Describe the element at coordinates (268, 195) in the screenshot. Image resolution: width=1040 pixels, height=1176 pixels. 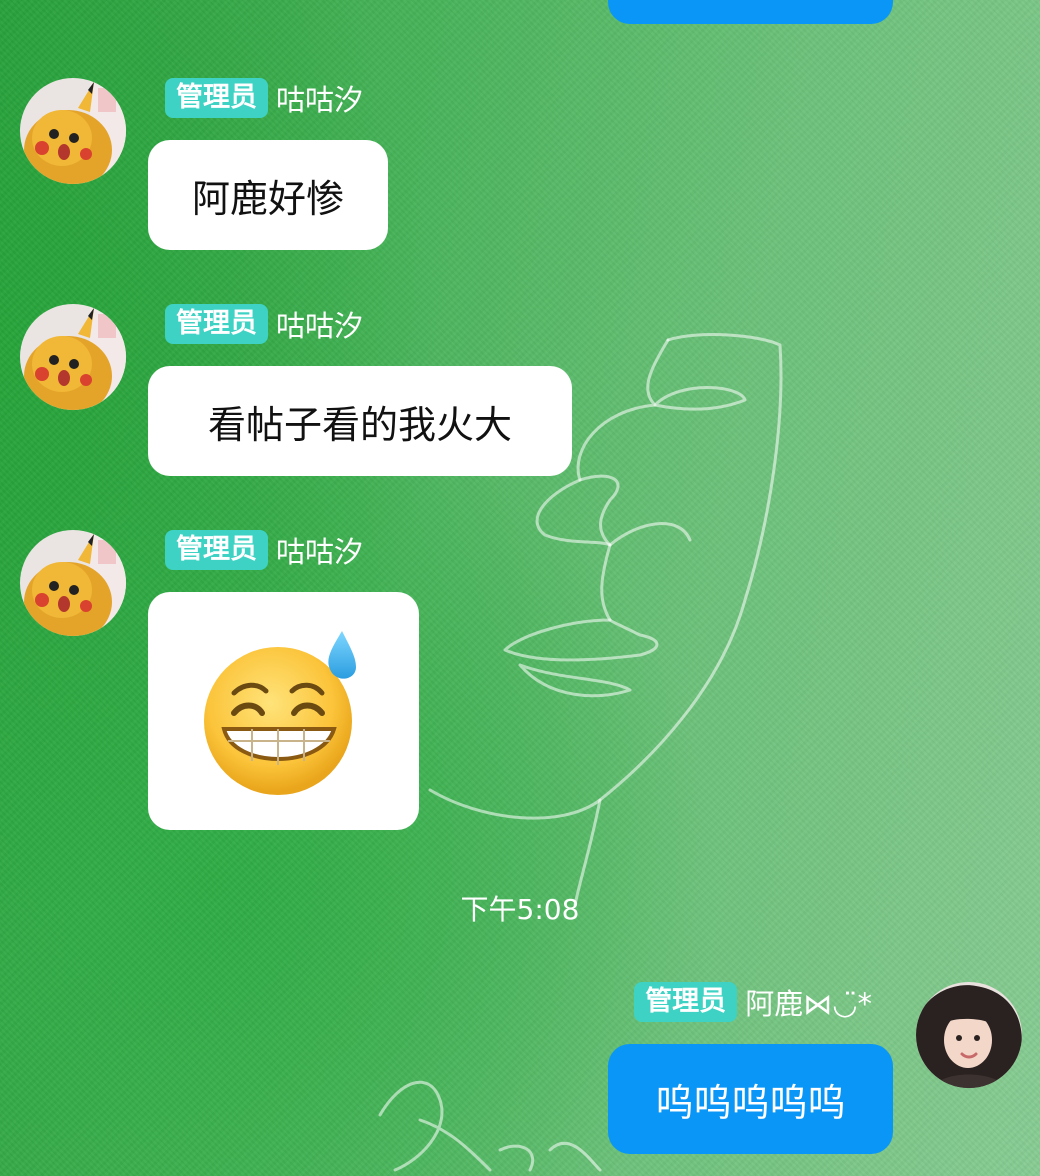
I see `message-bubble: 阿鹿好惨` at that location.